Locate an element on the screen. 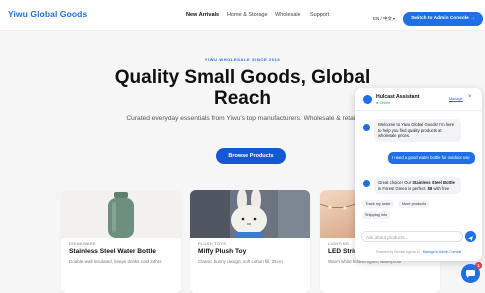 This screenshot has height=293, width=485. browse-products-button: Browse Products is located at coordinates (251, 156).